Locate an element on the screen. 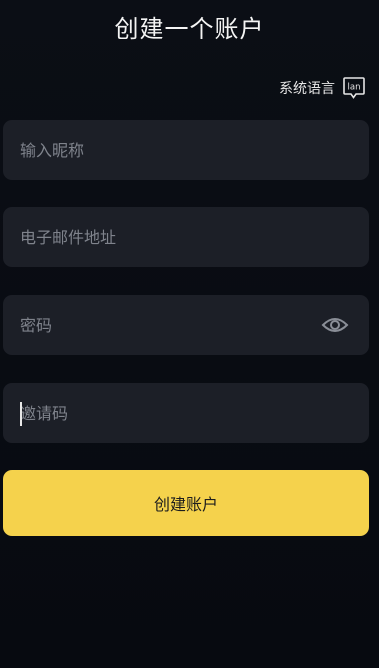 The width and height of the screenshot is (379, 668). password-field is located at coordinates (186, 325).